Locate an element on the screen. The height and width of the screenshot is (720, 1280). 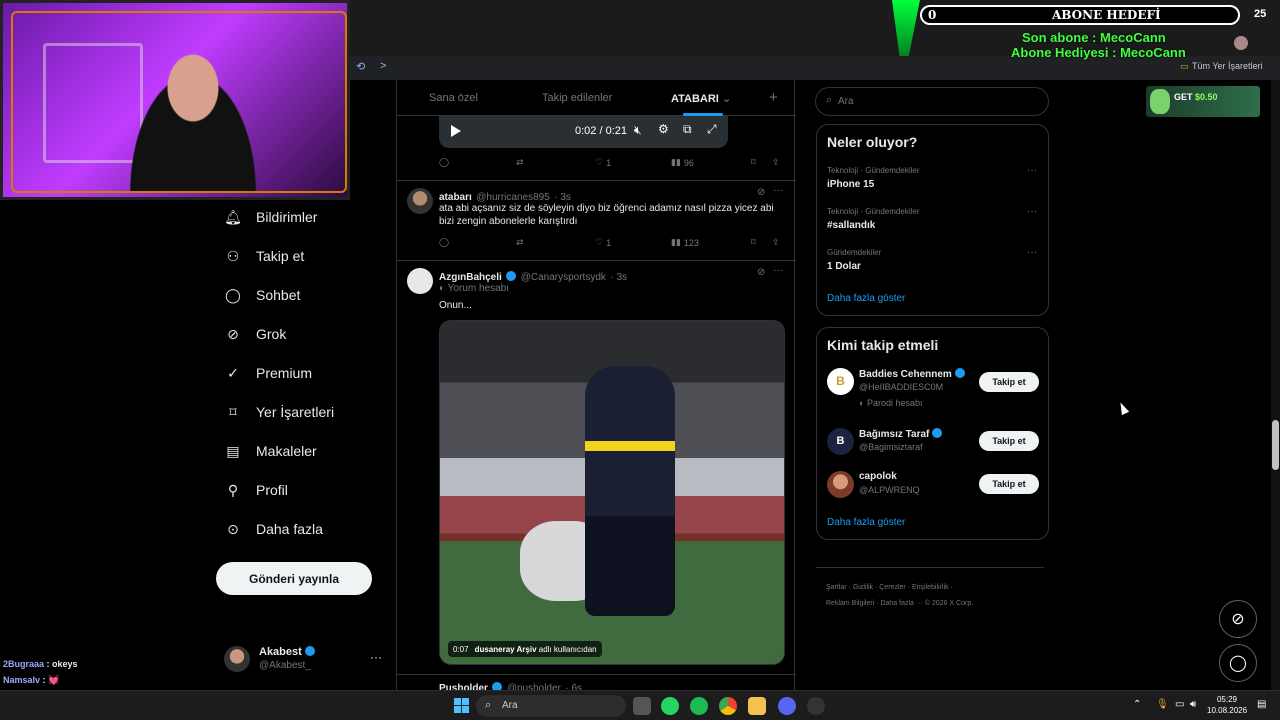
tab-following: Takip edilenler is located at coordinates (577, 98).